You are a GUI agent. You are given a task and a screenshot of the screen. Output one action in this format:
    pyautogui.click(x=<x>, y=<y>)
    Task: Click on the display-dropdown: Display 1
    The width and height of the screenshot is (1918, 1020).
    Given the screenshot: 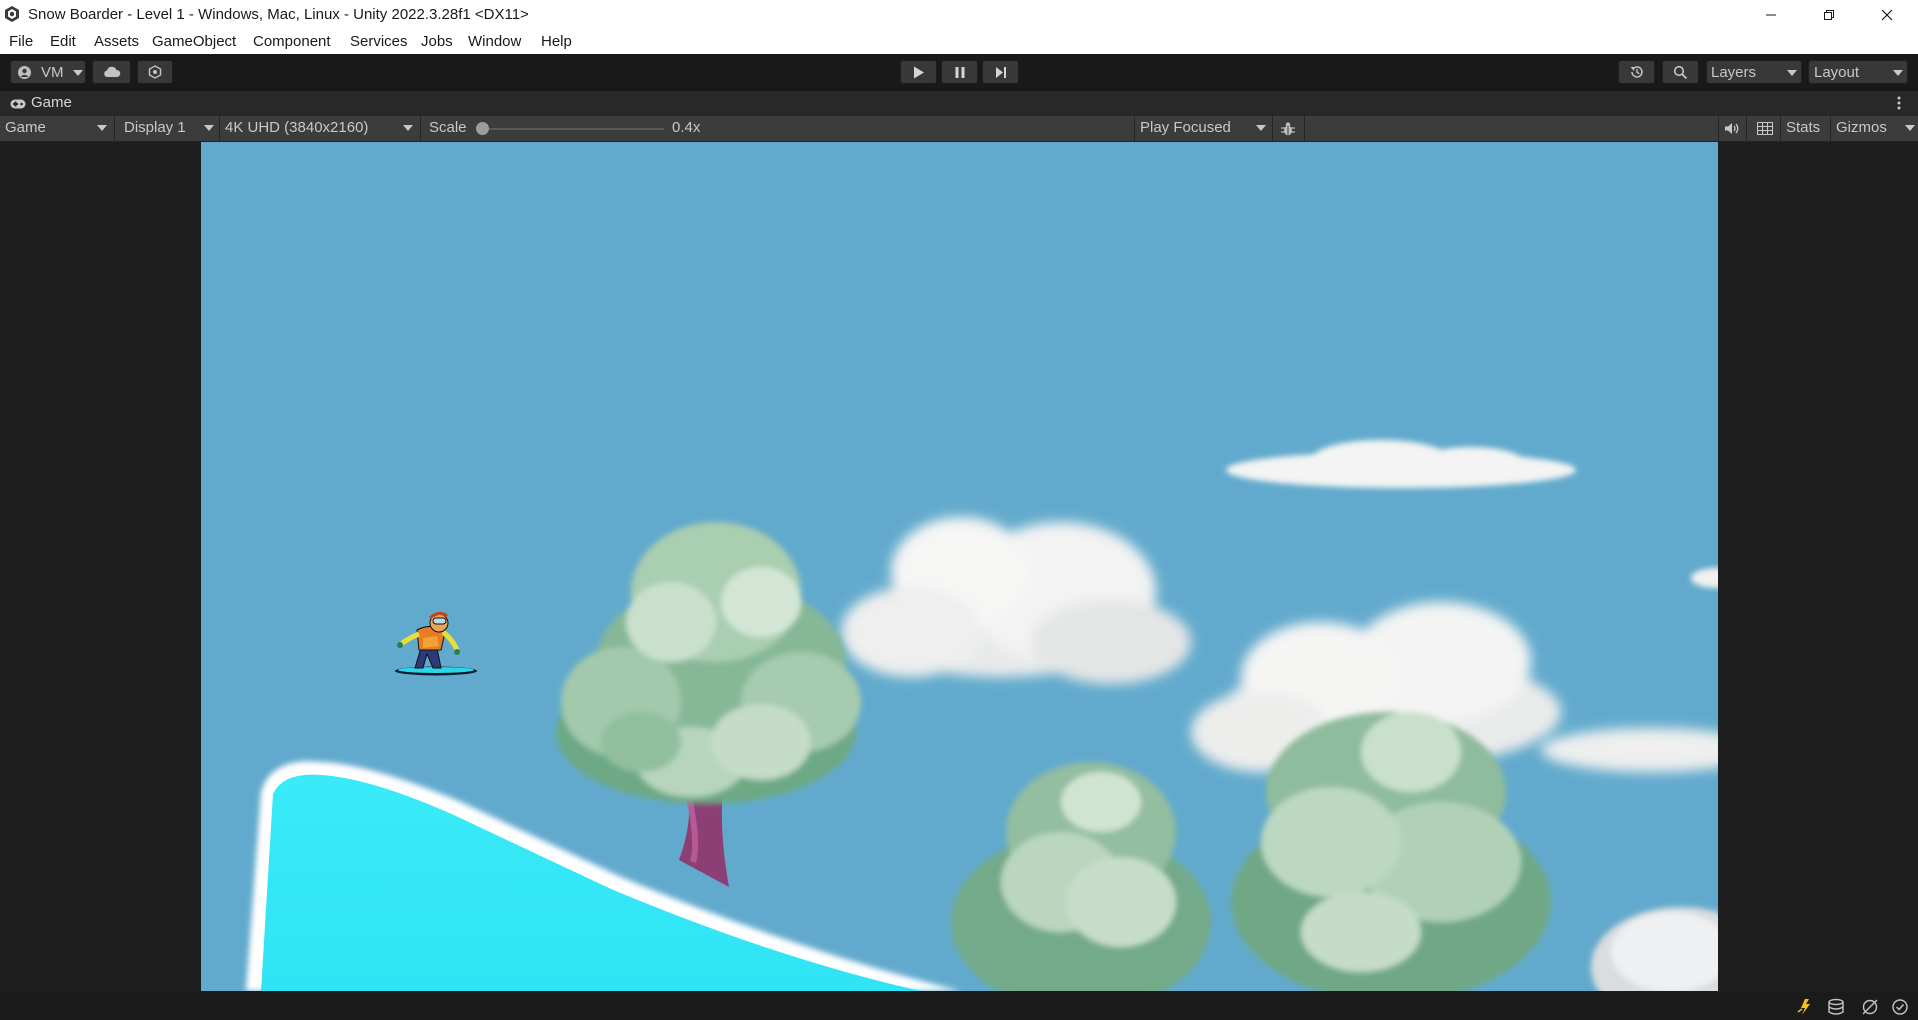 What is the action you would take?
    pyautogui.click(x=168, y=128)
    